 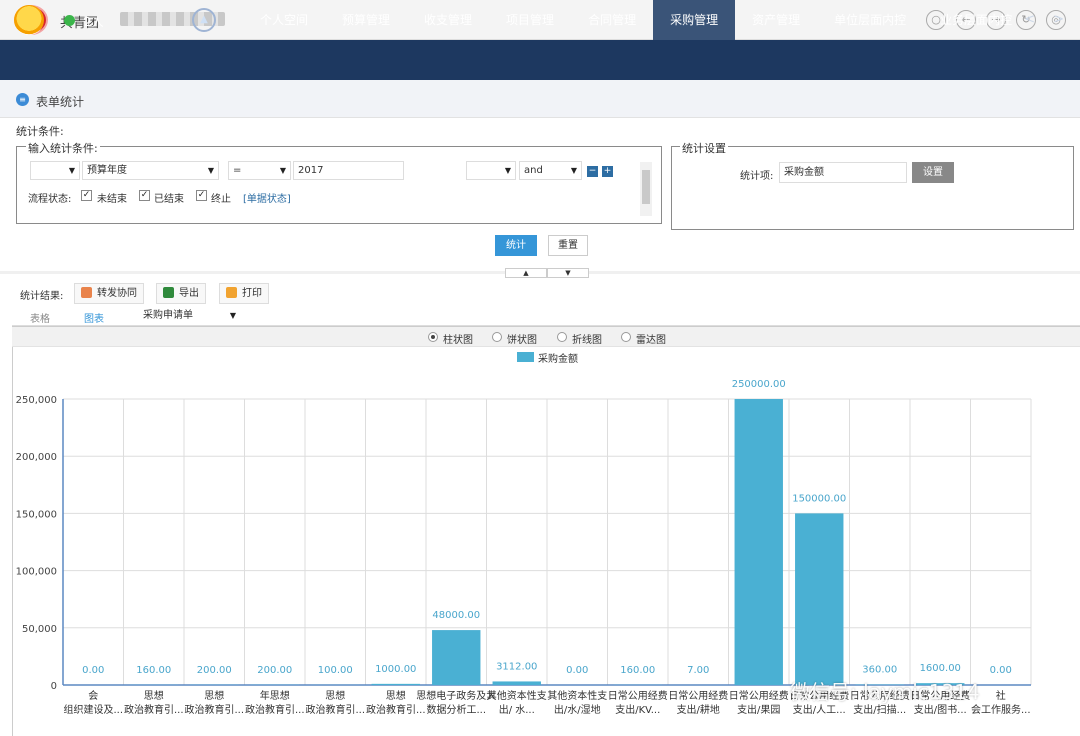 I want to click on x-tick-label: 会, so click(x=93, y=695).